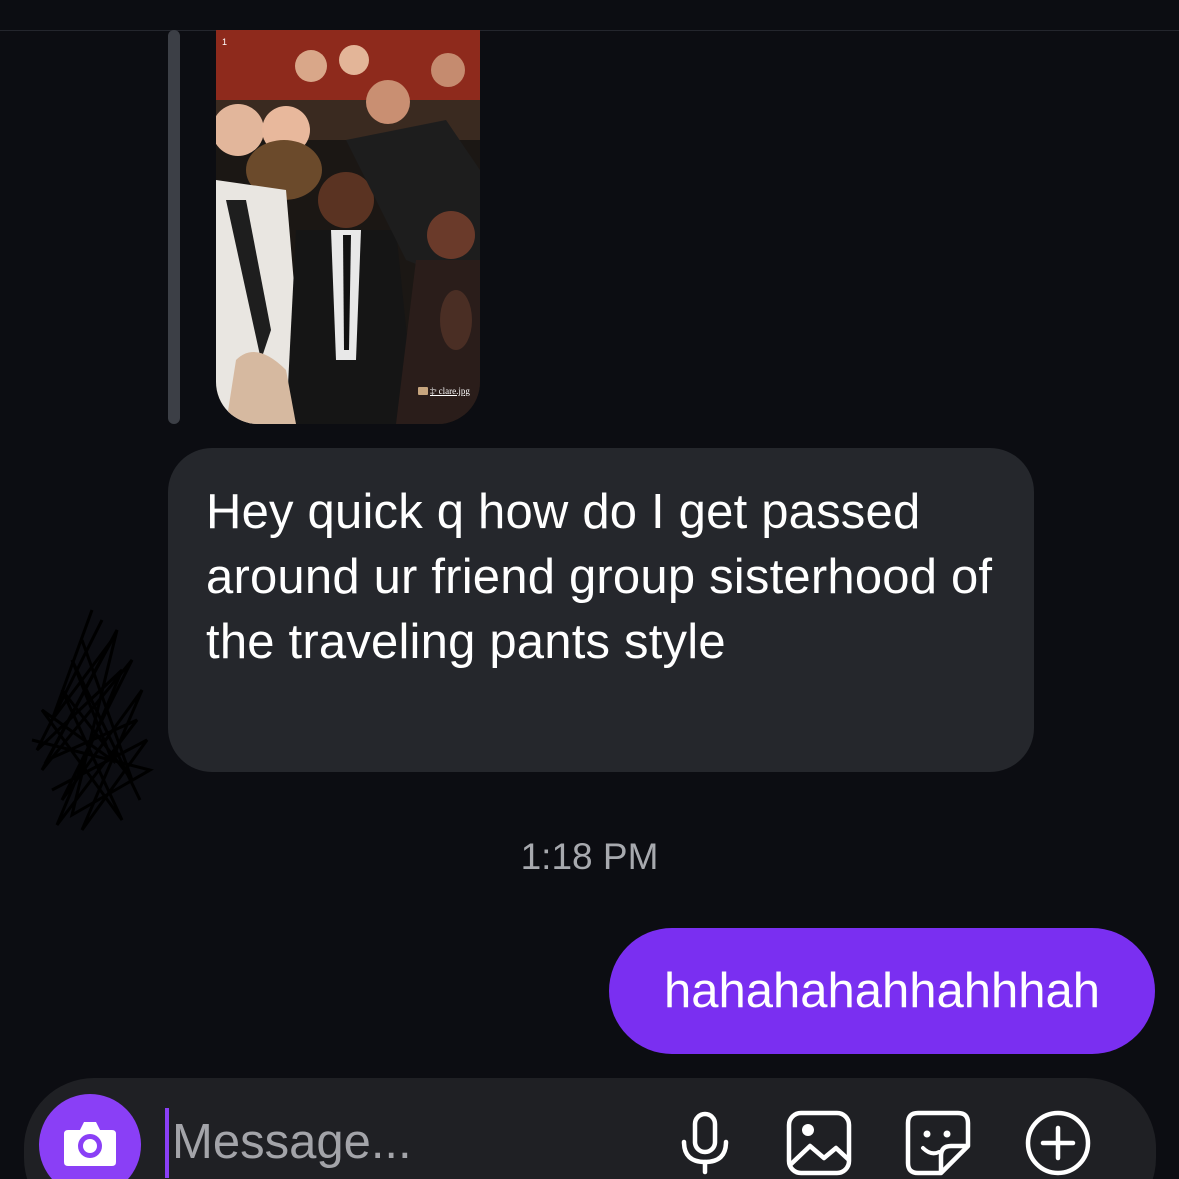  I want to click on sent-message-text: hahahahahhahhhah, so click(882, 991).